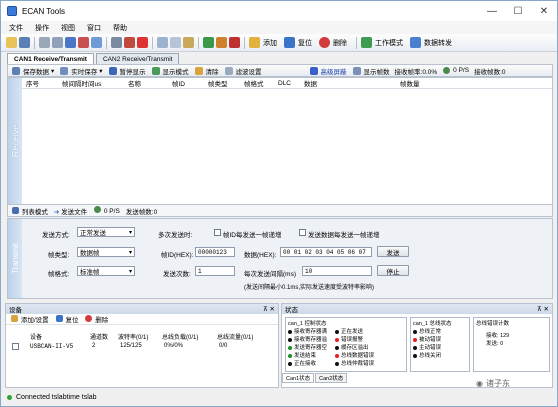 Image resolution: width=558 pixels, height=407 pixels. Describe the element at coordinates (106, 210) in the screenshot. I see `tx-rate-text: 0 P/S` at that location.